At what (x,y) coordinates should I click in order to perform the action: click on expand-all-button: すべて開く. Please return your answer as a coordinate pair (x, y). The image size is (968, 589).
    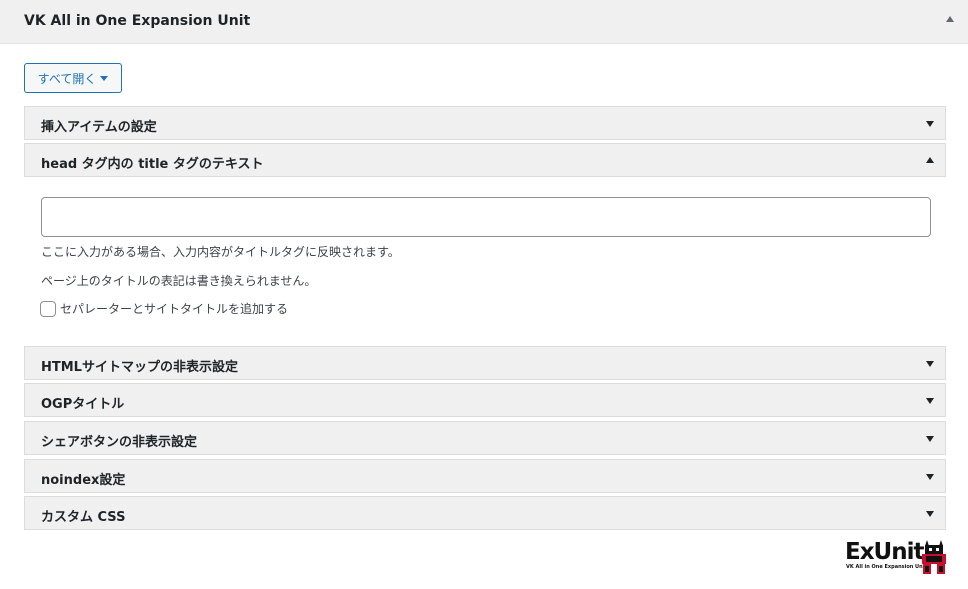
    Looking at the image, I should click on (73, 78).